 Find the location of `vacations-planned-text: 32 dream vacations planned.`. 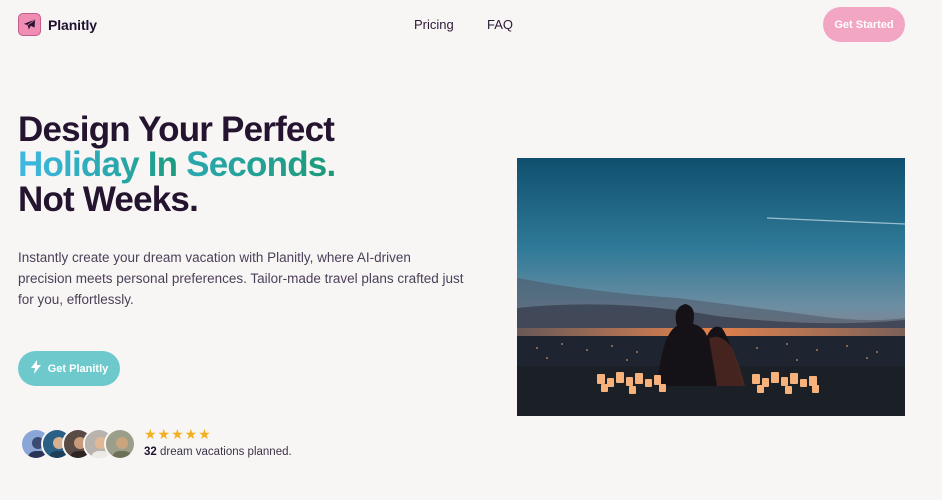

vacations-planned-text: 32 dream vacations planned. is located at coordinates (218, 452).